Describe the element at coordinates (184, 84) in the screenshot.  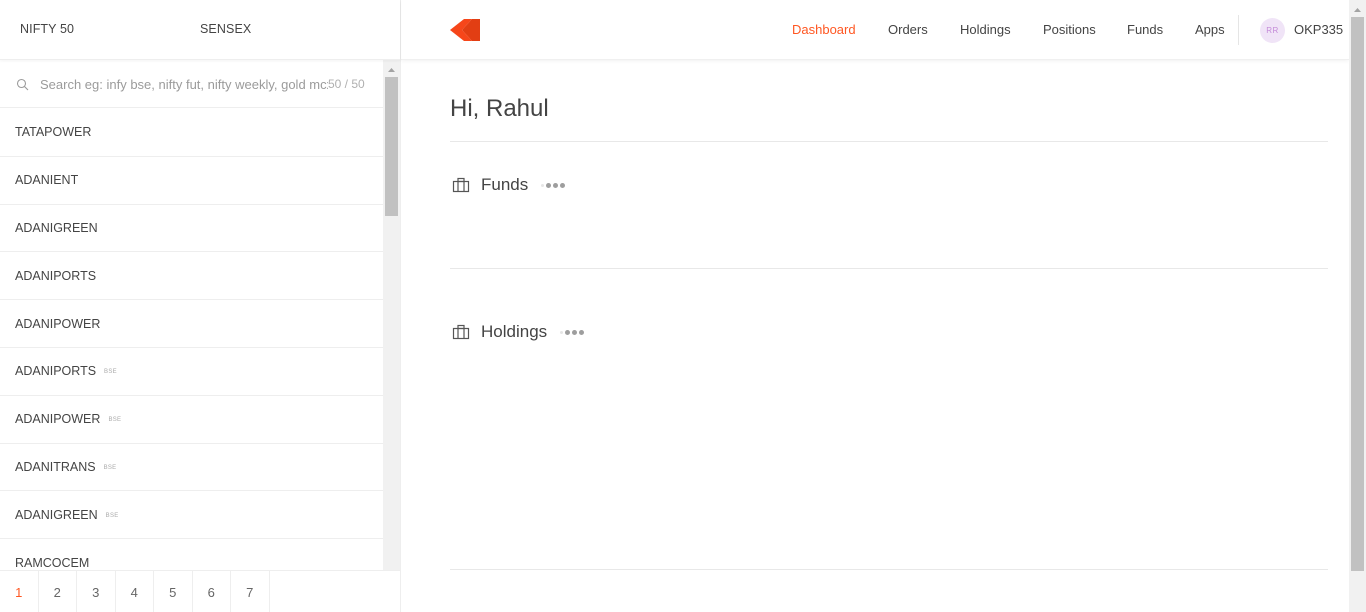
I see `search-input` at that location.